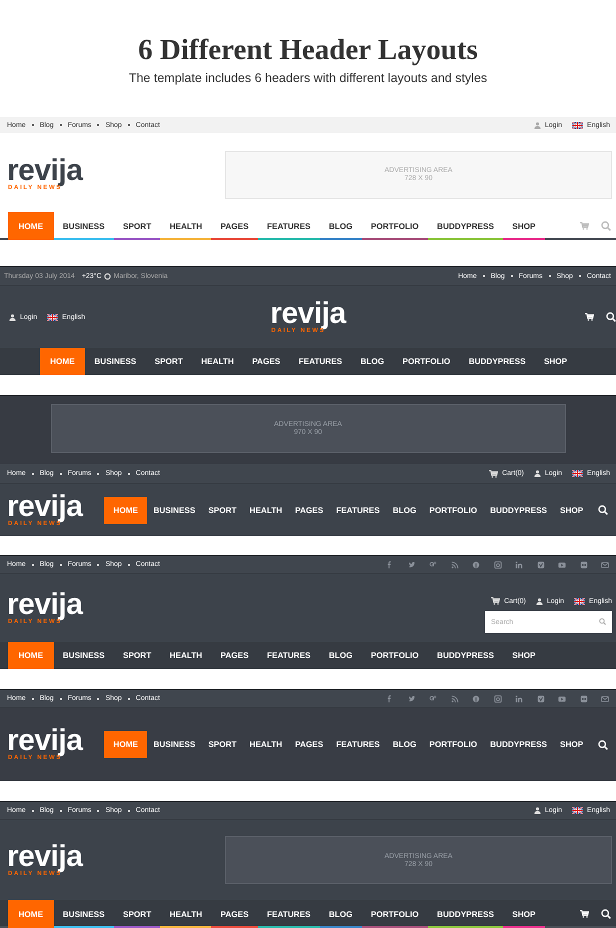 The image size is (616, 928). What do you see at coordinates (107, 276) in the screenshot?
I see `circle-icon` at bounding box center [107, 276].